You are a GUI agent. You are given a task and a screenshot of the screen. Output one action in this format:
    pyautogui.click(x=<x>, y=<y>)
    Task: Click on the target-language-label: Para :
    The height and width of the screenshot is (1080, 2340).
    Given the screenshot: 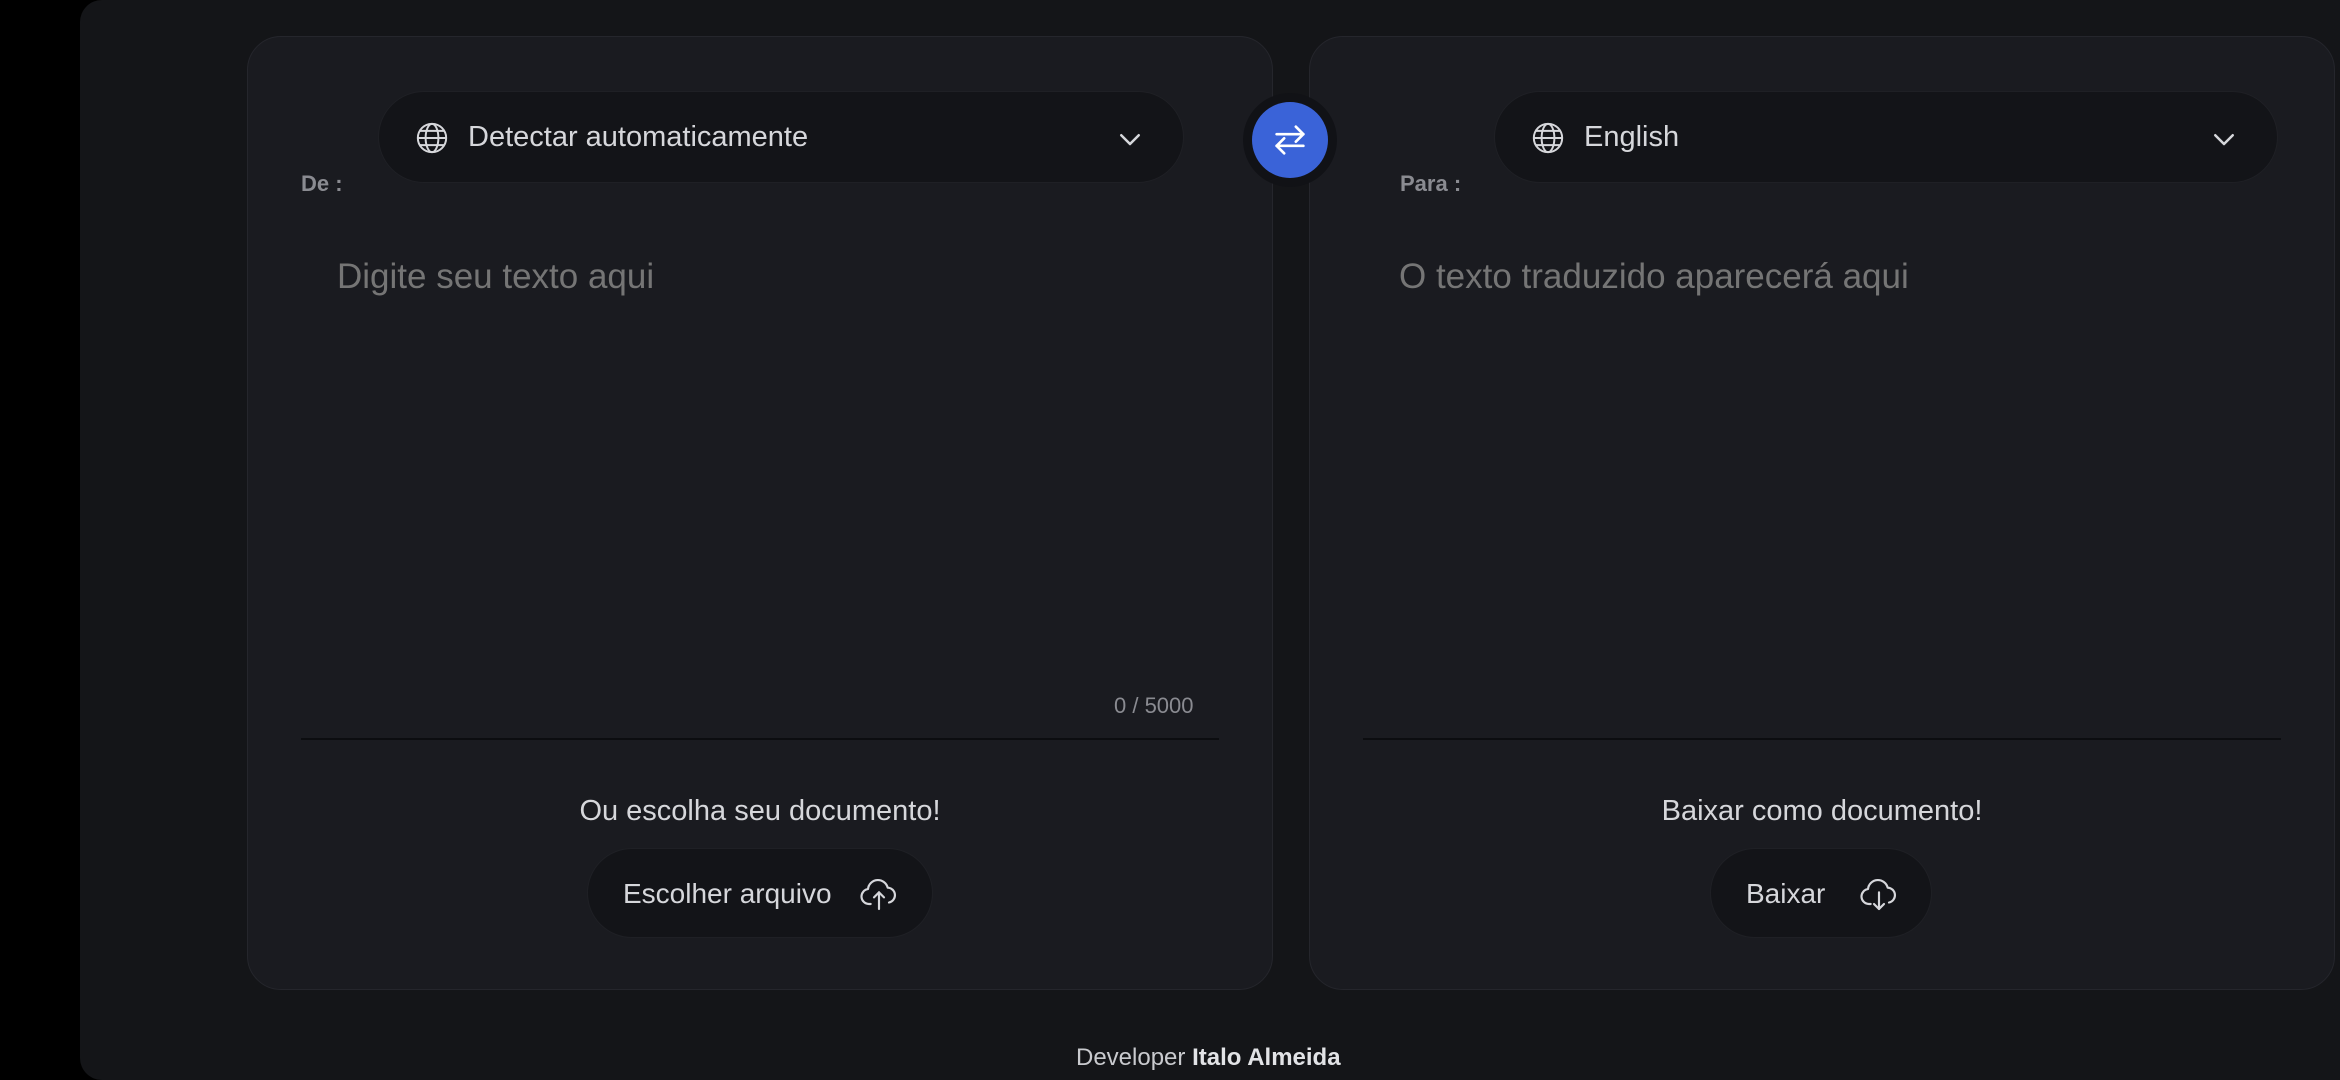 What is the action you would take?
    pyautogui.click(x=1431, y=183)
    